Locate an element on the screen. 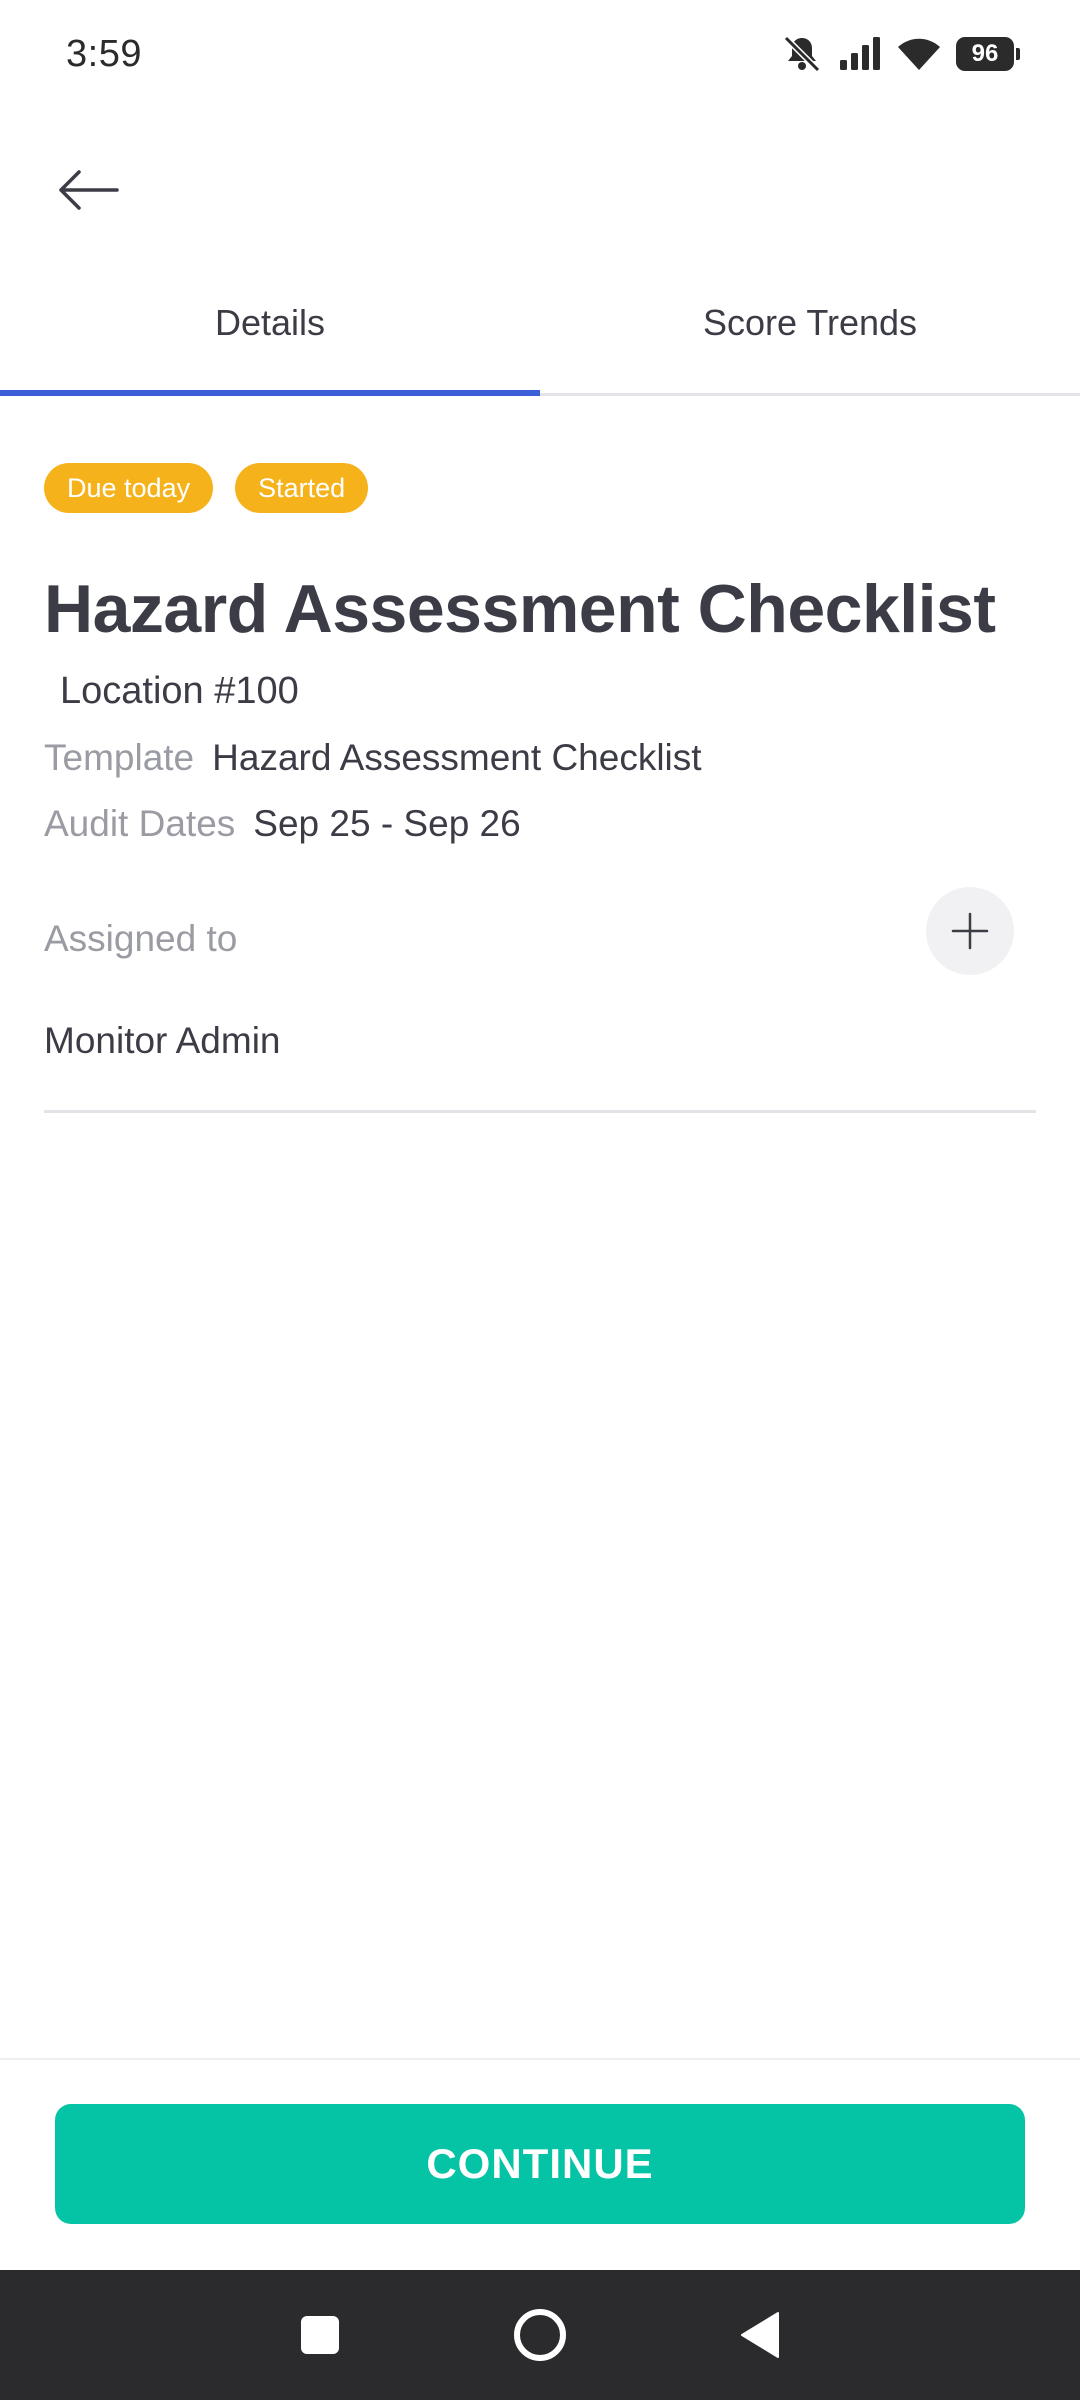  back-nav-button is located at coordinates (760, 2335).